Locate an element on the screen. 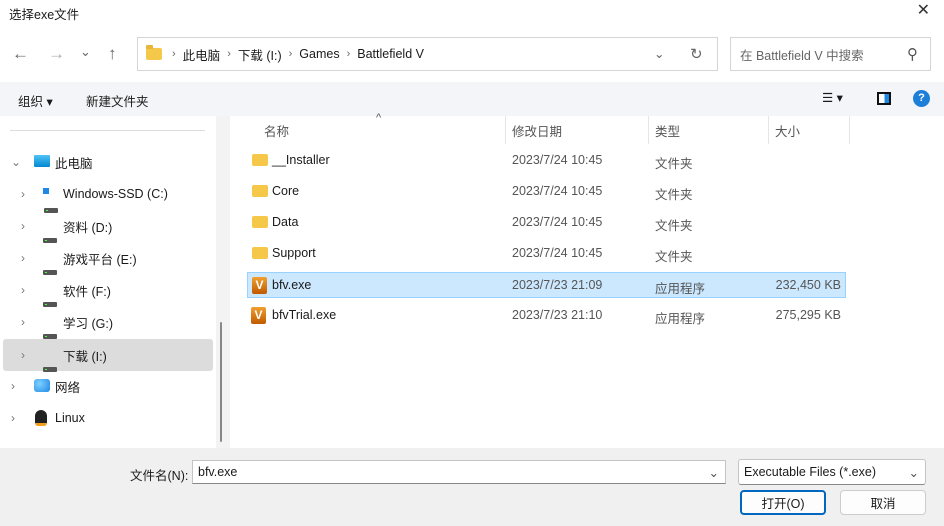  tree-item-drive-e: › 游戏平台 (E:) is located at coordinates (106, 258).